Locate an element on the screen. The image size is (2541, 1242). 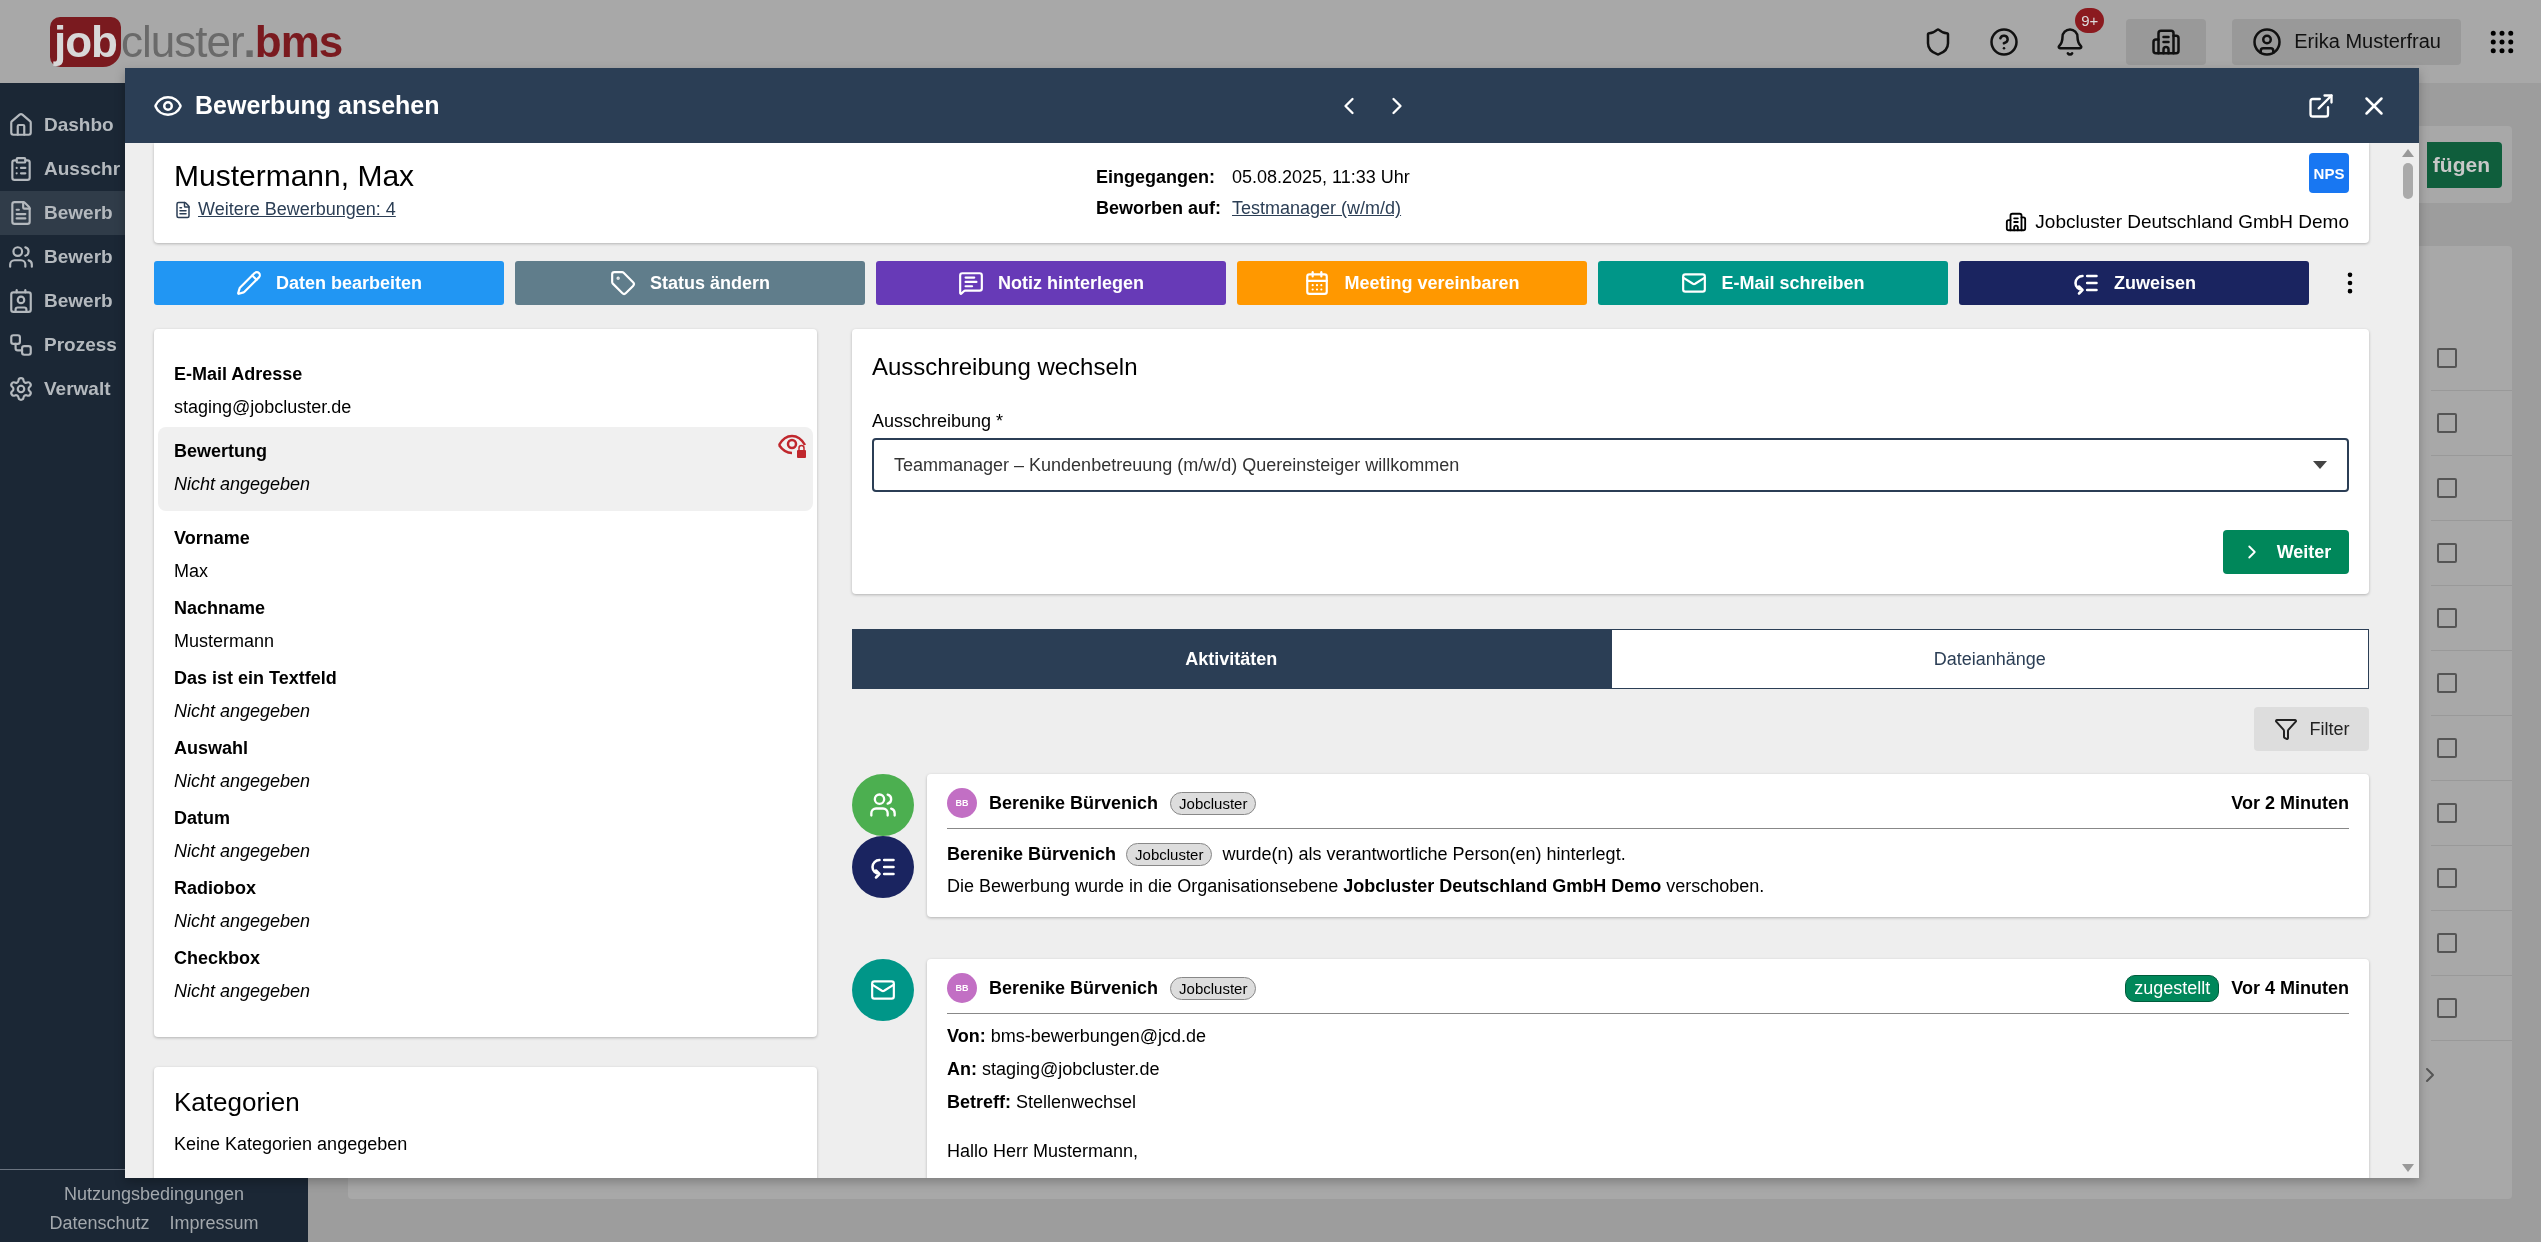
field-label: Nachname is located at coordinates (220, 608).